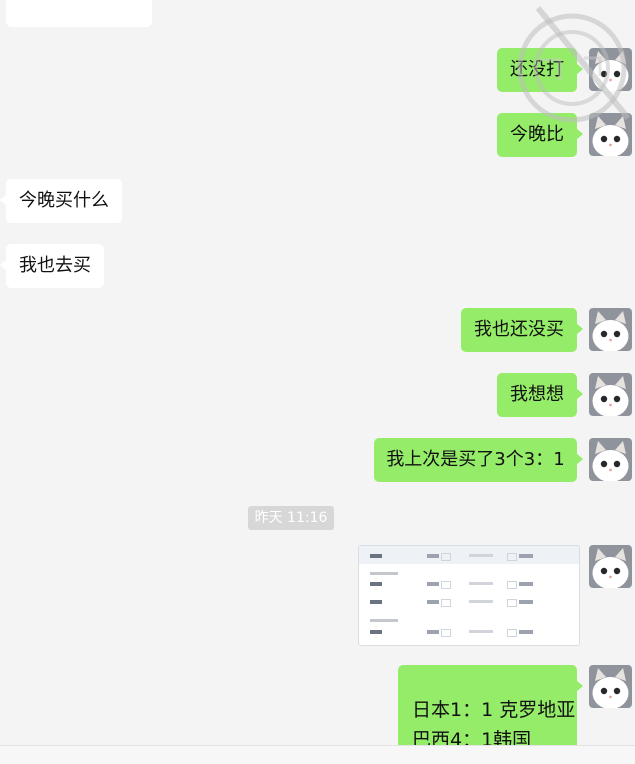  I want to click on outgoing-message: 日本1：1 克罗地亚 巴西4：1韩国, so click(490, 710).